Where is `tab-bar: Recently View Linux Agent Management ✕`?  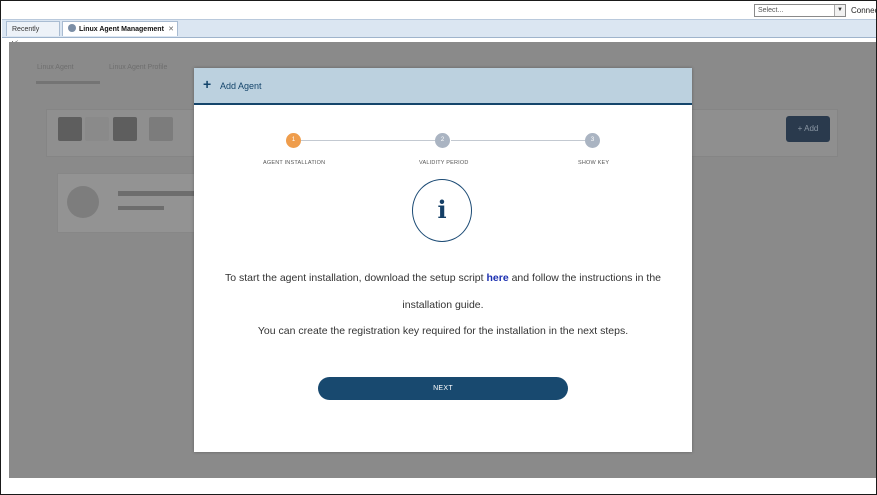
tab-bar: Recently View Linux Agent Management ✕ is located at coordinates (439, 33).